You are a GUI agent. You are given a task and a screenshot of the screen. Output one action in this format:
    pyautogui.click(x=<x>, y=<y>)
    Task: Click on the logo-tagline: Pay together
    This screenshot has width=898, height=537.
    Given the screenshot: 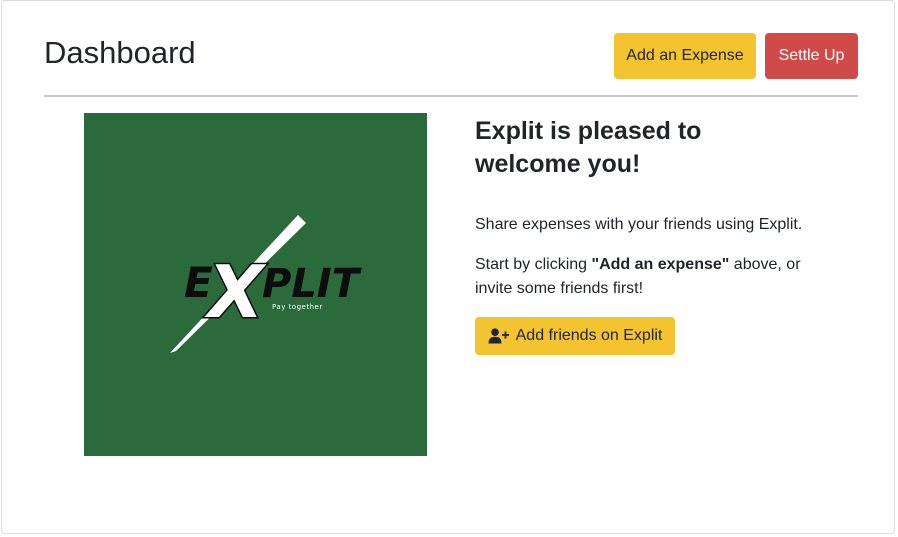 What is the action you would take?
    pyautogui.click(x=297, y=307)
    